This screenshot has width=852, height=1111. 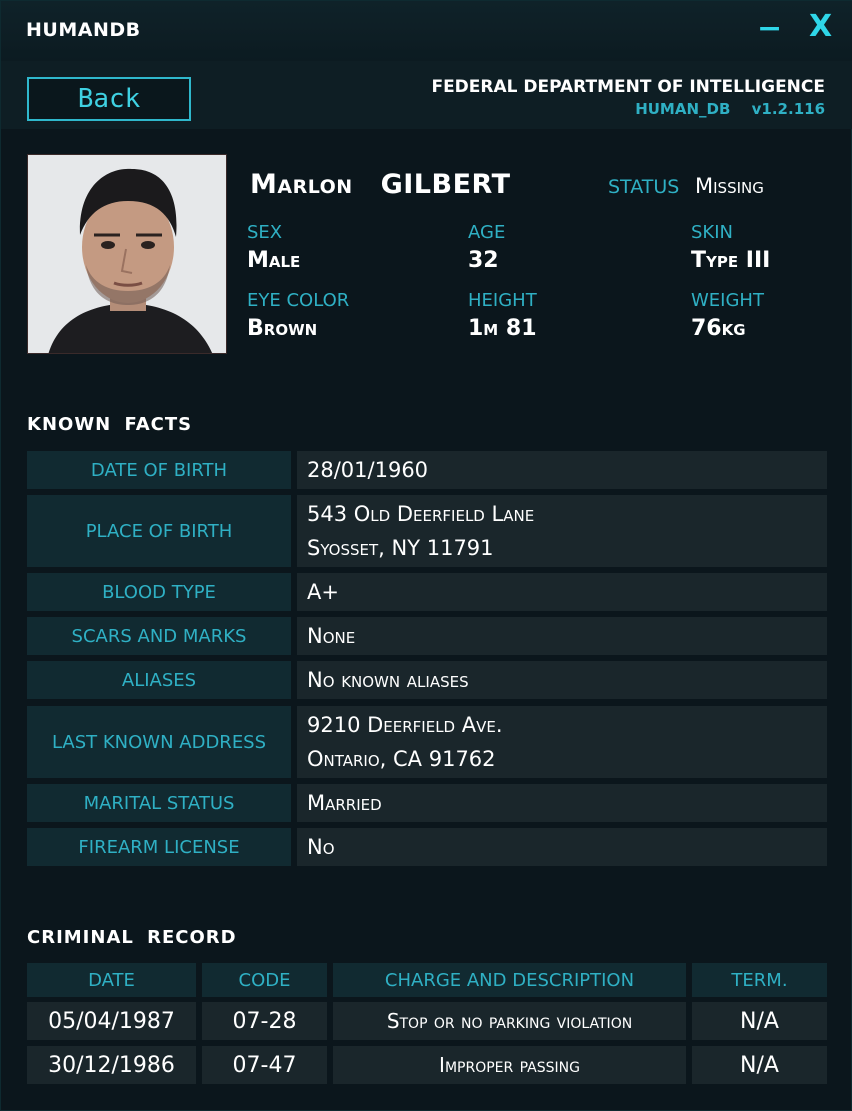 I want to click on fact-value: A+, so click(x=562, y=592).